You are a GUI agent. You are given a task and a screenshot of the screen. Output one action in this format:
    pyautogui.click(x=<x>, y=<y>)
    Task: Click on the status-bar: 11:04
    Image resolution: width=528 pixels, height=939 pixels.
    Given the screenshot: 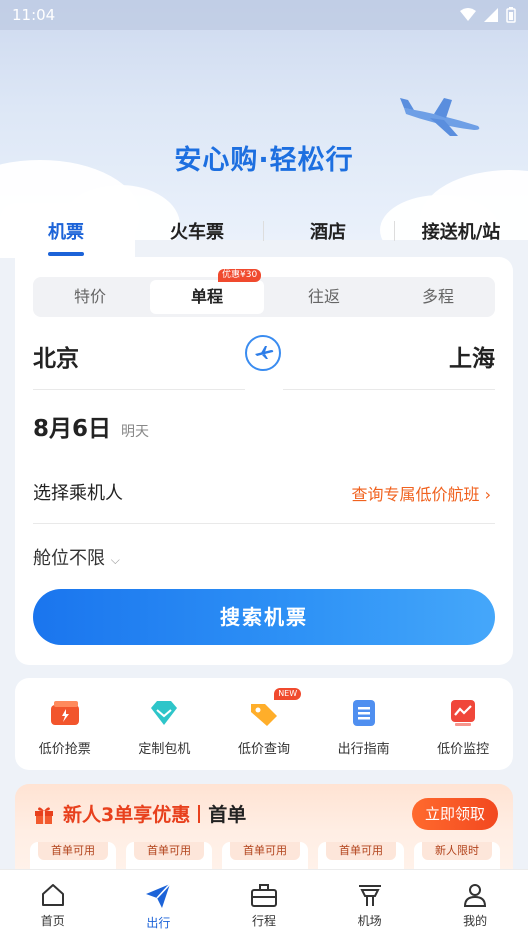 What is the action you would take?
    pyautogui.click(x=264, y=15)
    